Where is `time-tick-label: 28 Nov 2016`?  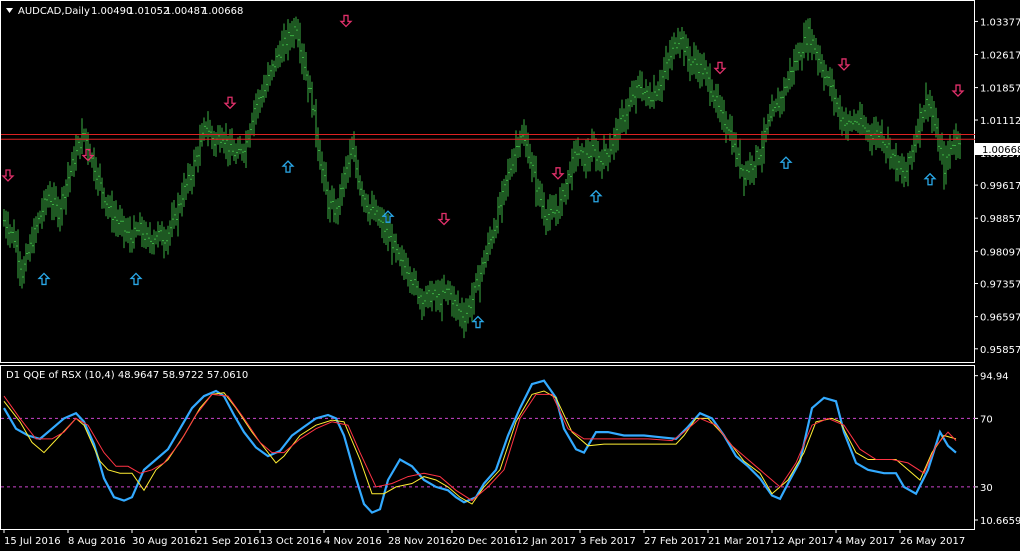
time-tick-label: 28 Nov 2016 is located at coordinates (420, 541).